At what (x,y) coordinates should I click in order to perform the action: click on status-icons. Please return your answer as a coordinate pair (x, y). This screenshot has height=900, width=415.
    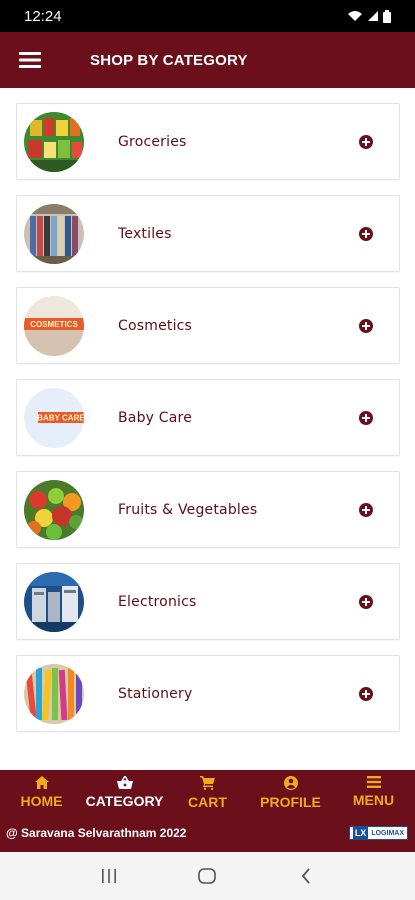
    Looking at the image, I should click on (369, 16).